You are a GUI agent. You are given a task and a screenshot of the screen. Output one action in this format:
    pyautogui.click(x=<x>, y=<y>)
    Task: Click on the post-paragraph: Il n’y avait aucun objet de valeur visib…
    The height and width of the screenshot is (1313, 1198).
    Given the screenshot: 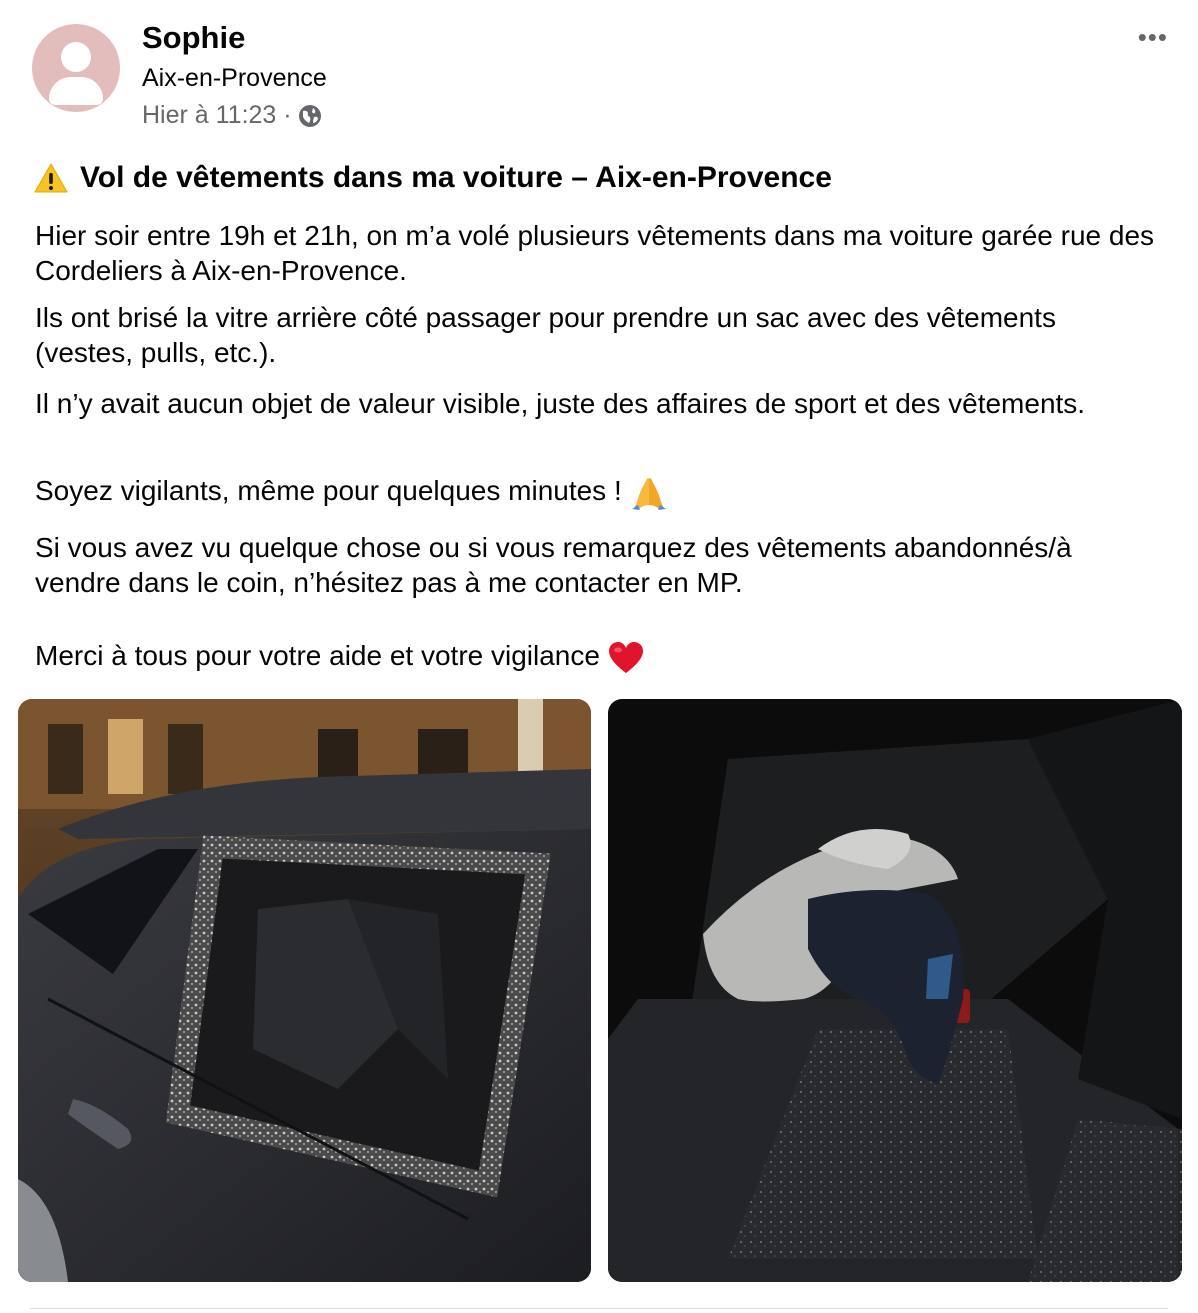 What is the action you would take?
    pyautogui.click(x=560, y=403)
    